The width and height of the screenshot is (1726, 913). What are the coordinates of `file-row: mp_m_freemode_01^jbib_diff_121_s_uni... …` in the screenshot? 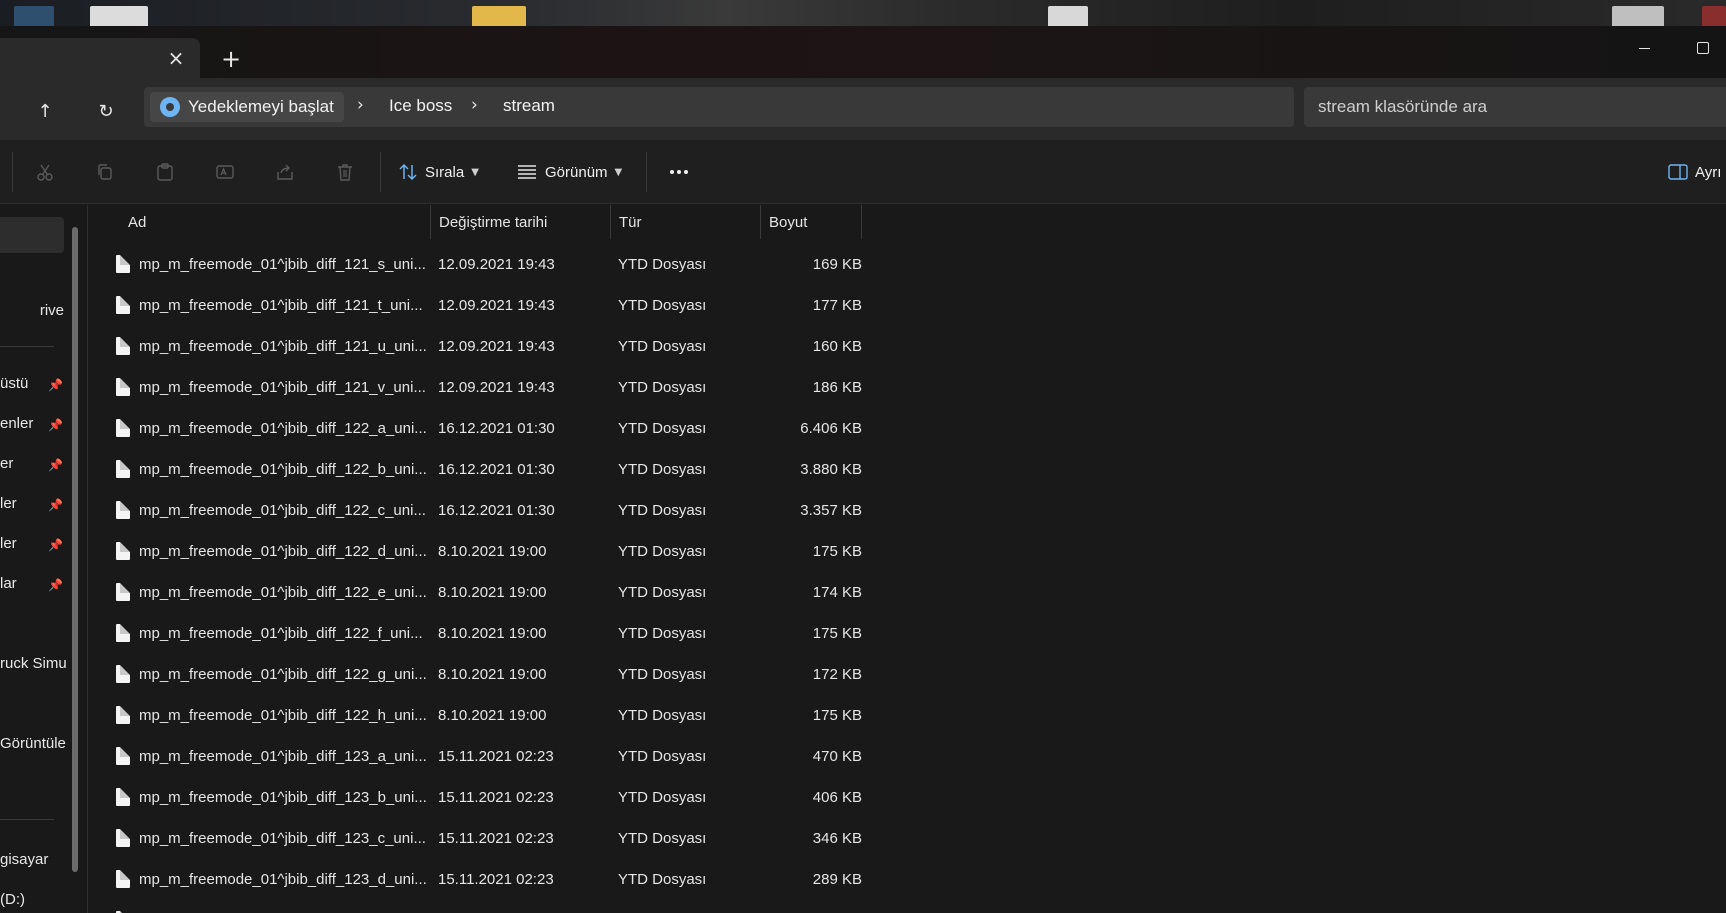 It's located at (475, 265).